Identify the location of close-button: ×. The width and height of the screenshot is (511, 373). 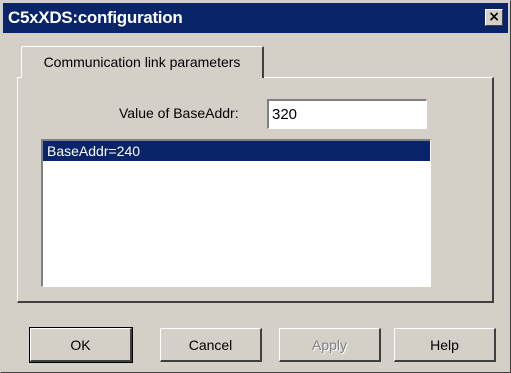
(494, 17).